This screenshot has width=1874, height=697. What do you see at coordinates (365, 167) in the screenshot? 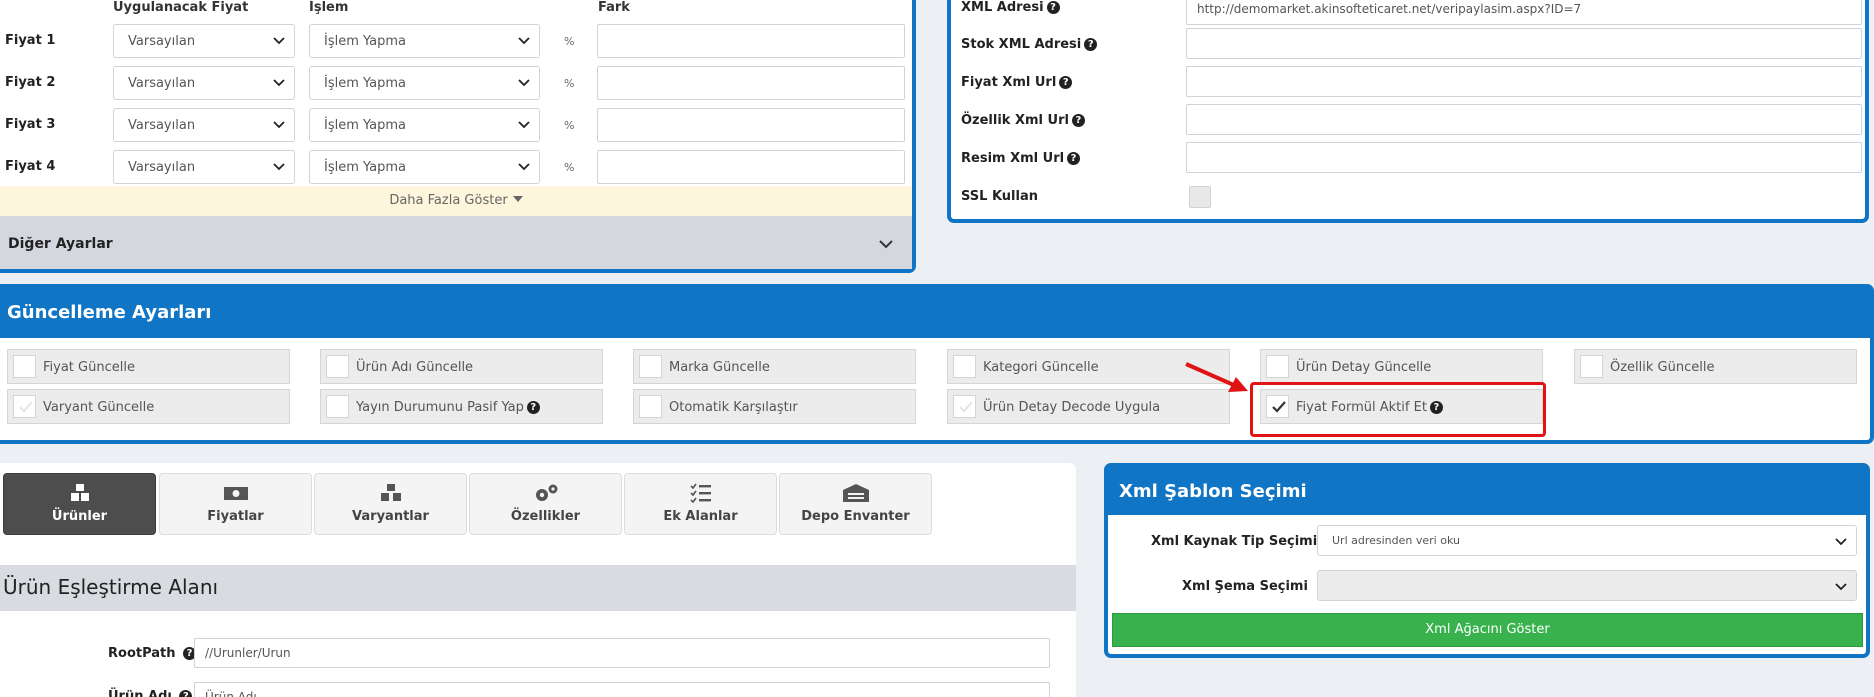
I see `operation-select-value: İşlem Yapma` at bounding box center [365, 167].